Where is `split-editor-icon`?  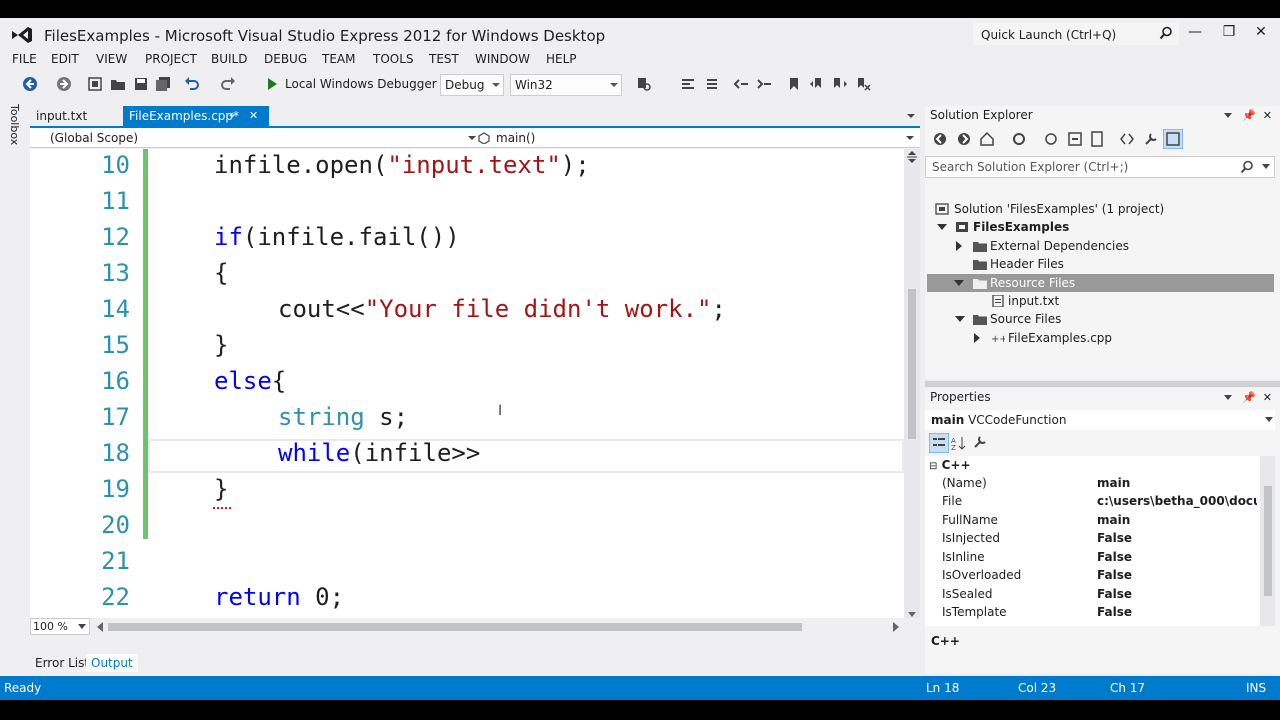
split-editor-icon is located at coordinates (912, 157).